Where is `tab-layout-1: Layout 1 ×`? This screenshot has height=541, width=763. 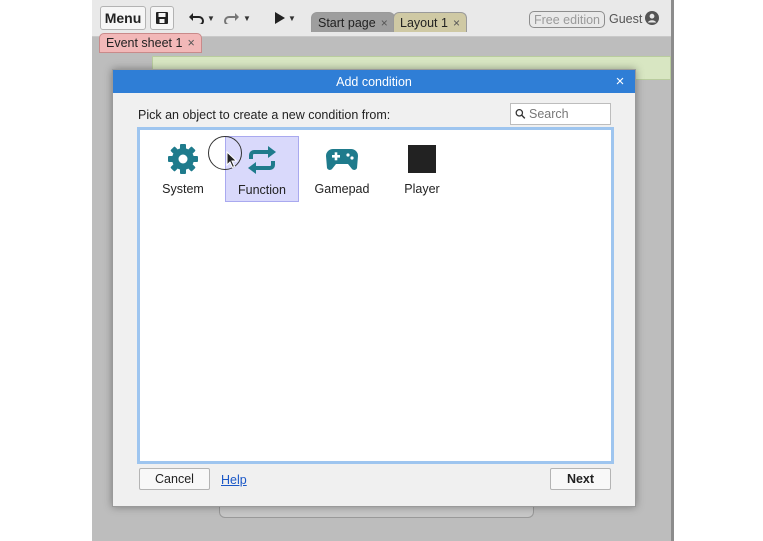 tab-layout-1: Layout 1 × is located at coordinates (430, 22).